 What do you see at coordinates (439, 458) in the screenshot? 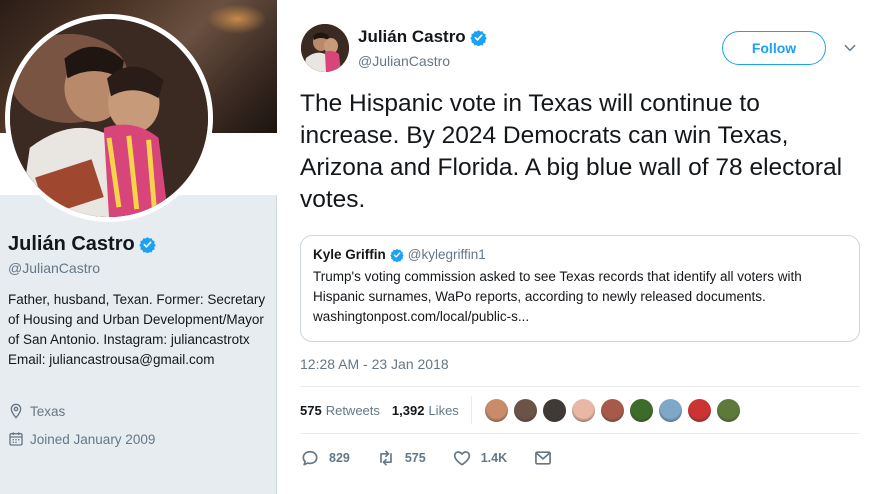
I see `tweet-actions: 829 575 1.4K` at bounding box center [439, 458].